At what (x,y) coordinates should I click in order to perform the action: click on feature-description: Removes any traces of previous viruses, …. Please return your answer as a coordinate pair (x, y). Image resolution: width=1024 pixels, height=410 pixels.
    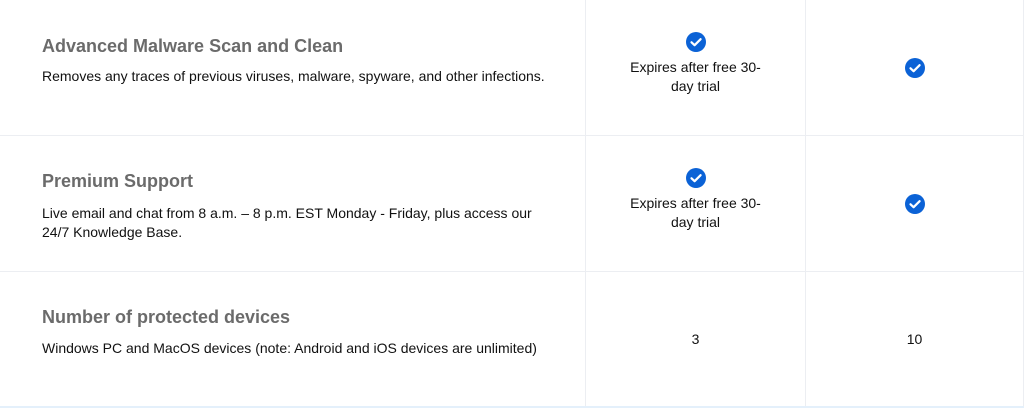
    Looking at the image, I should click on (293, 76).